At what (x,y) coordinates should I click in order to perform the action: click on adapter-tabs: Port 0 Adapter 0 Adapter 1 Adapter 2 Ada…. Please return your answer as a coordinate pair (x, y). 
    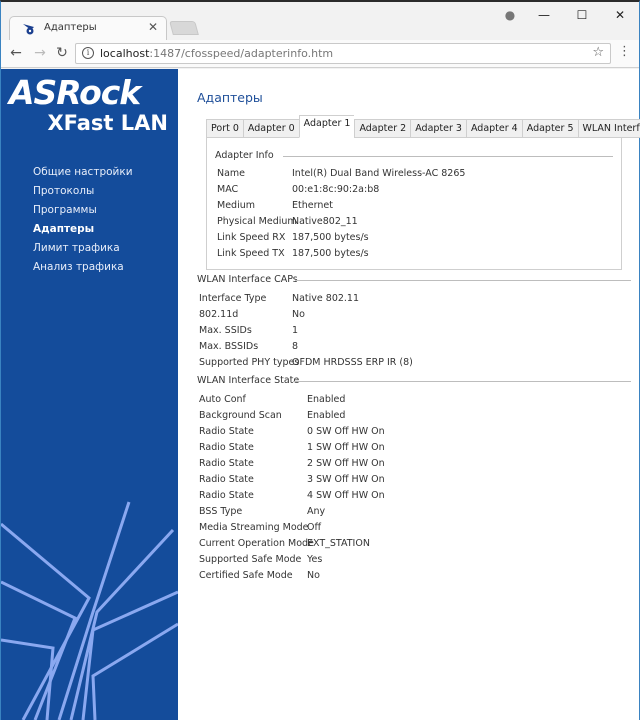
    Looking at the image, I should click on (423, 126).